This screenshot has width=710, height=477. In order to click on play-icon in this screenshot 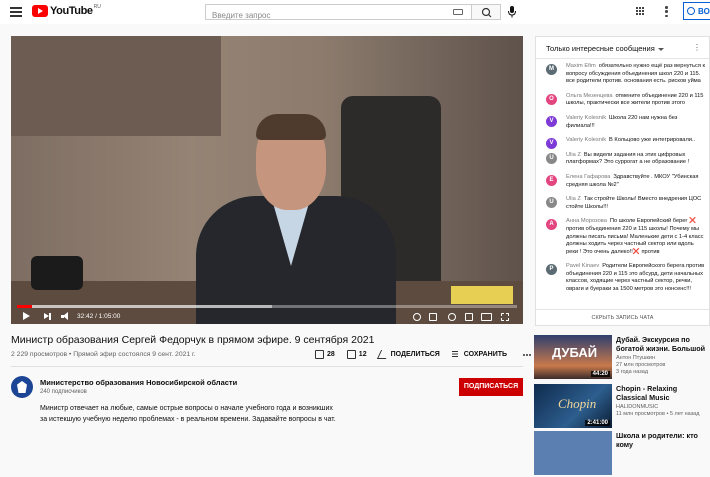, I will do `click(26, 316)`.